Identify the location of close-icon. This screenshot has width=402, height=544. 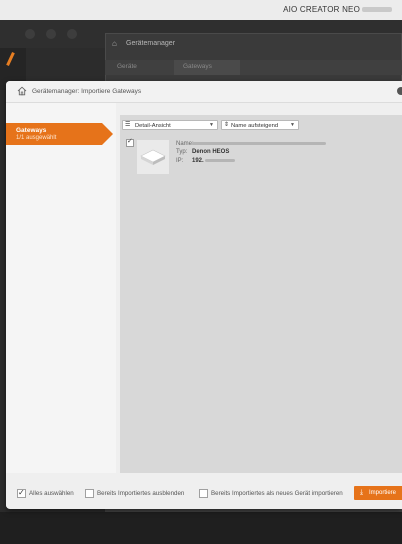
(399, 91).